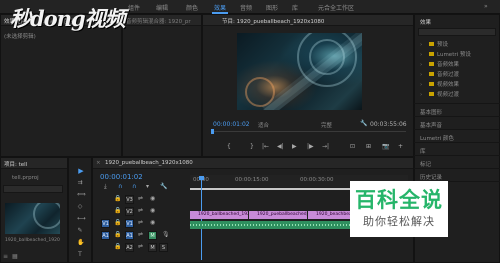 This screenshot has height=263, width=500. What do you see at coordinates (219, 215) in the screenshot?
I see `video-clip-1: 1920_ballbeached_1920` at bounding box center [219, 215].